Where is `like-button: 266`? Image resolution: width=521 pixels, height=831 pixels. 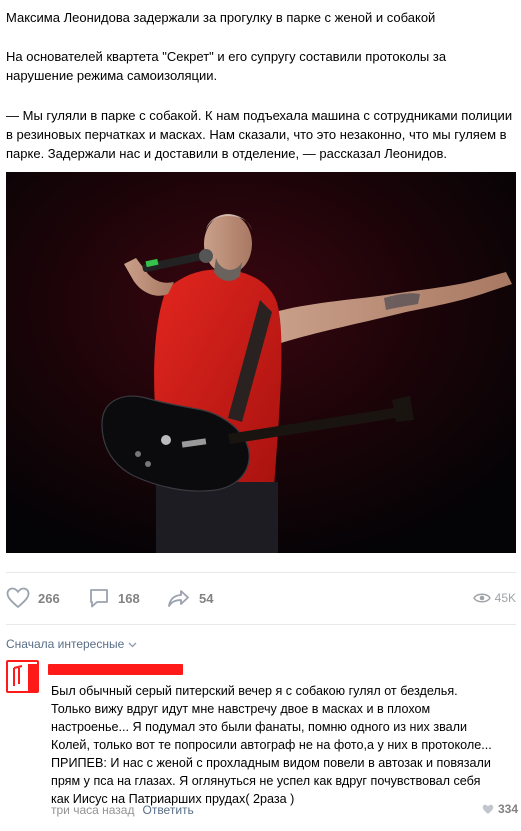 like-button: 266 is located at coordinates (33, 598).